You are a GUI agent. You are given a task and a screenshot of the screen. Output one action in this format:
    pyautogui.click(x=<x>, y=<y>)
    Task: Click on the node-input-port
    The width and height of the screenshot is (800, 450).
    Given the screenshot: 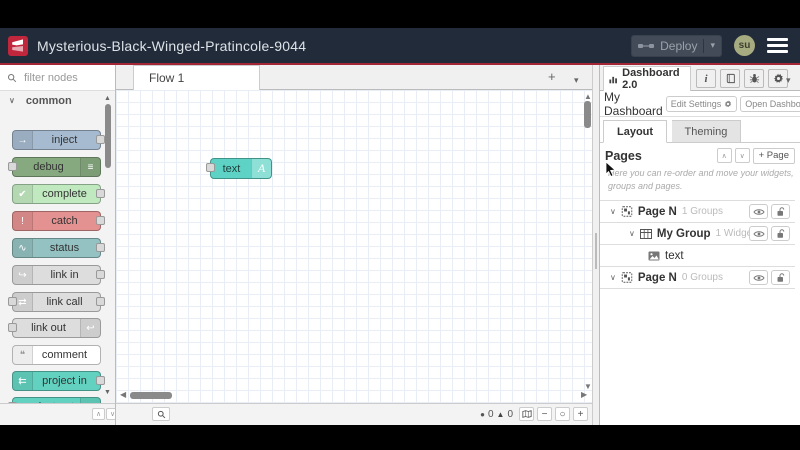 What is the action you would take?
    pyautogui.click(x=210, y=167)
    